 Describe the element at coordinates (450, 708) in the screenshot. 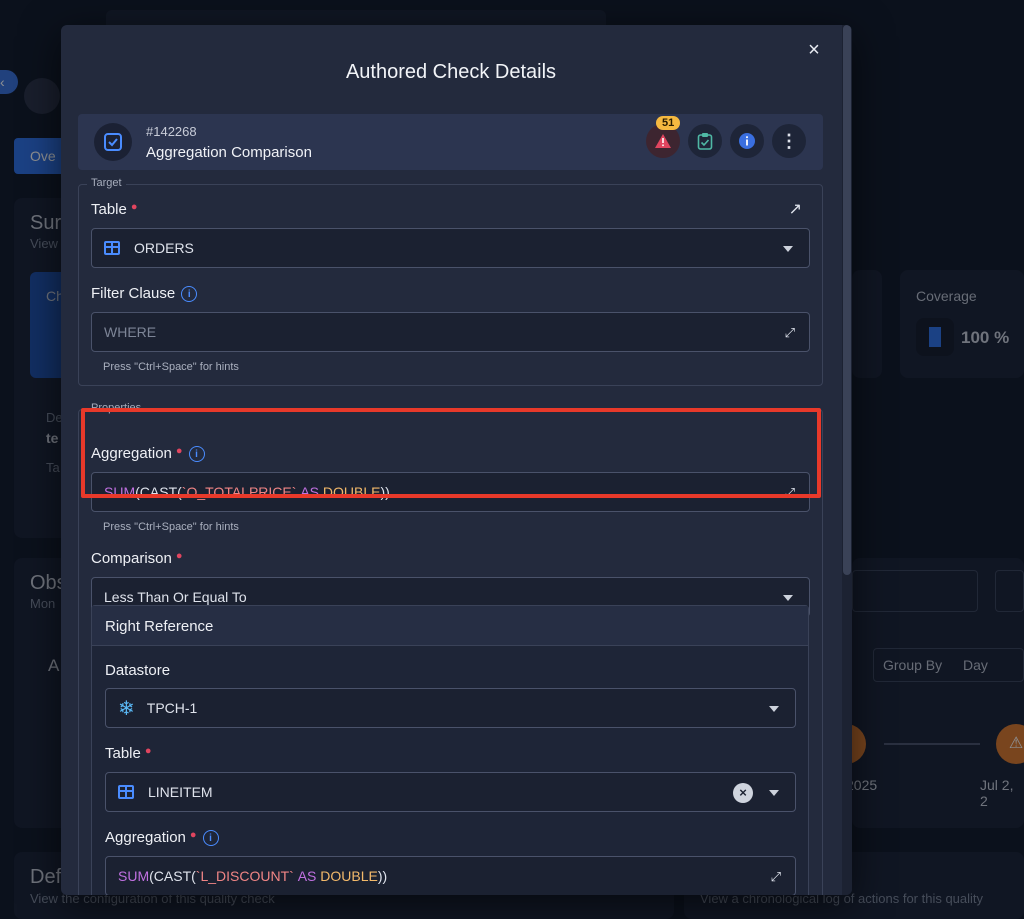

I see `datastore-select: ❄ TPCH-1` at that location.